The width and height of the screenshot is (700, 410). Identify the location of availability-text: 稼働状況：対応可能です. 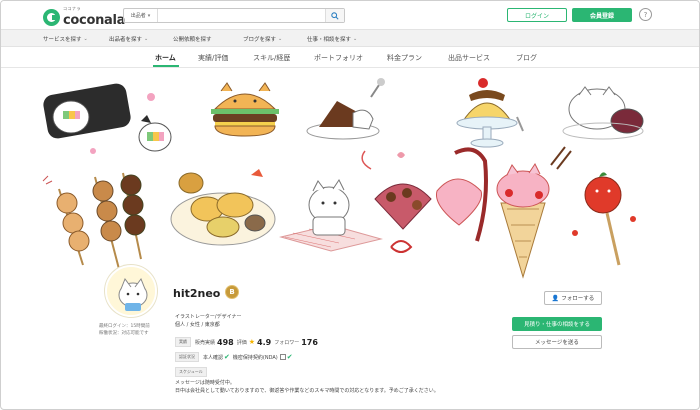
(124, 333).